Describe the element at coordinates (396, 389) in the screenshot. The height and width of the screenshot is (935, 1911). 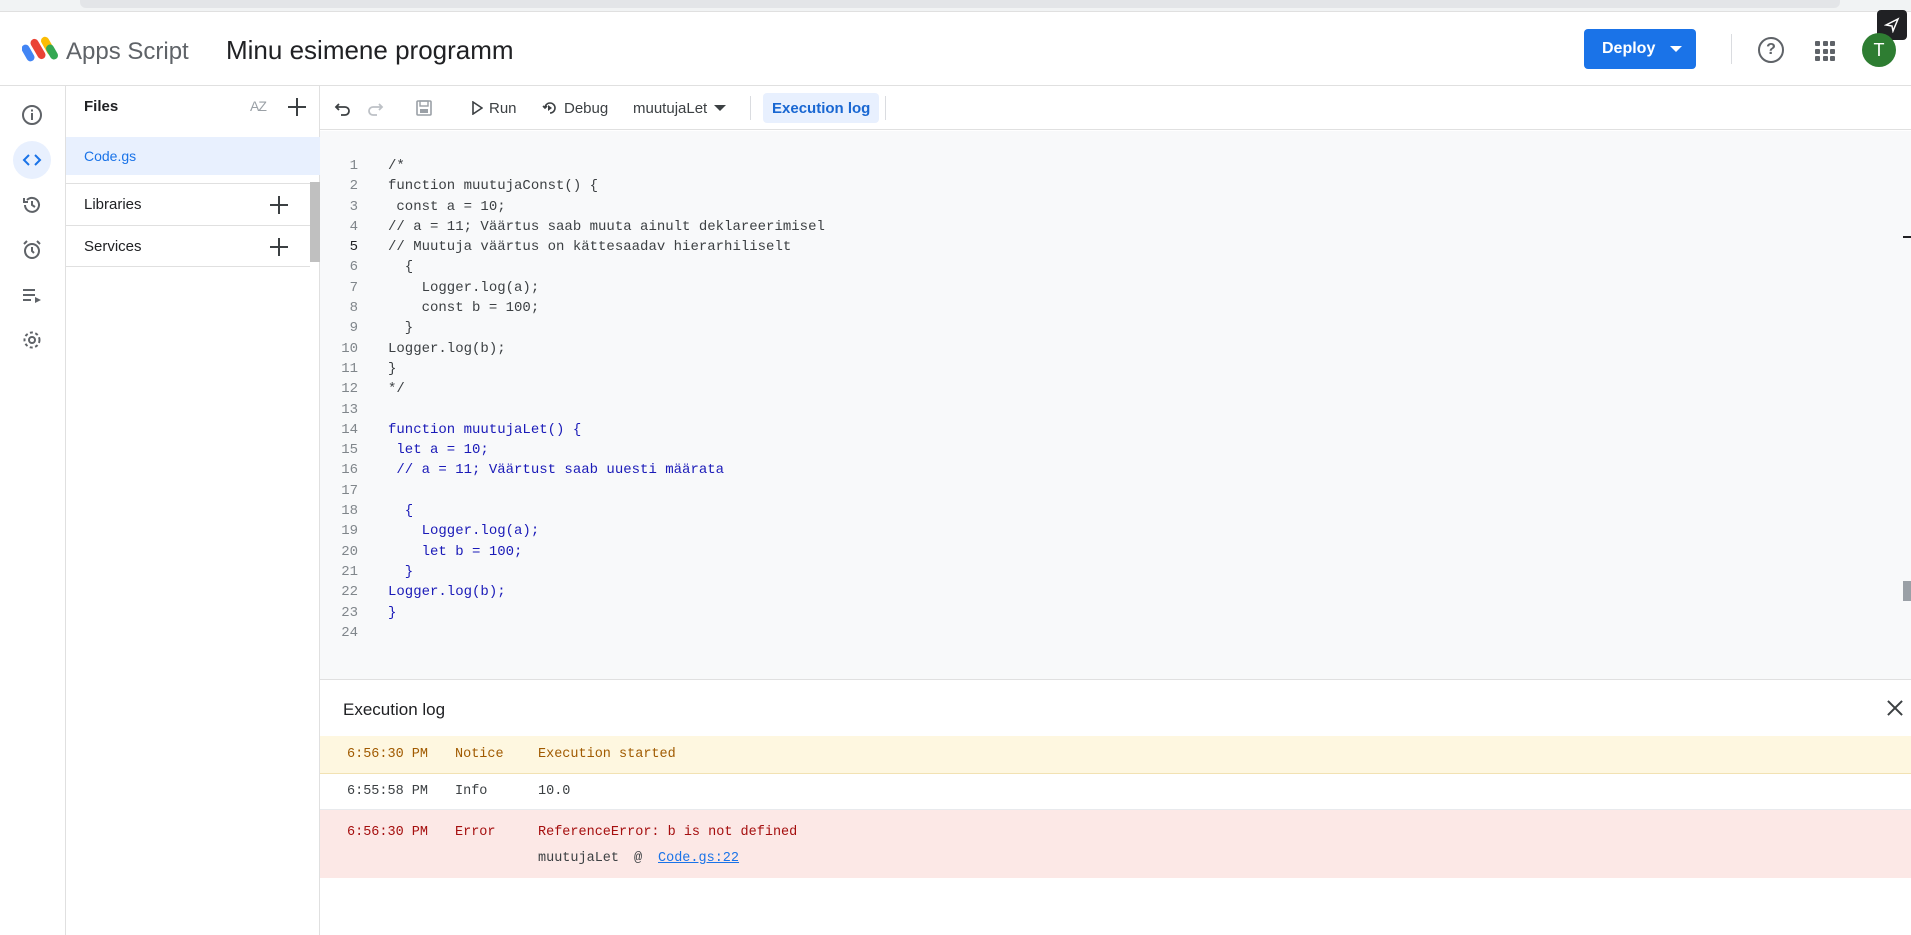
I see `code-text: */` at that location.